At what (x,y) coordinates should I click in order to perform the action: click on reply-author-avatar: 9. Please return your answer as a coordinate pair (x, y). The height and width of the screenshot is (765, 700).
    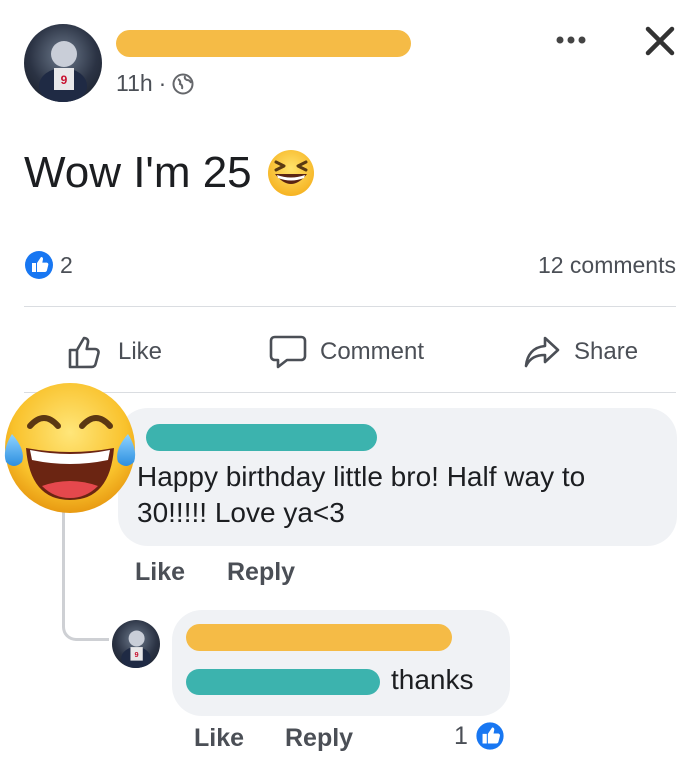
    Looking at the image, I should click on (136, 644).